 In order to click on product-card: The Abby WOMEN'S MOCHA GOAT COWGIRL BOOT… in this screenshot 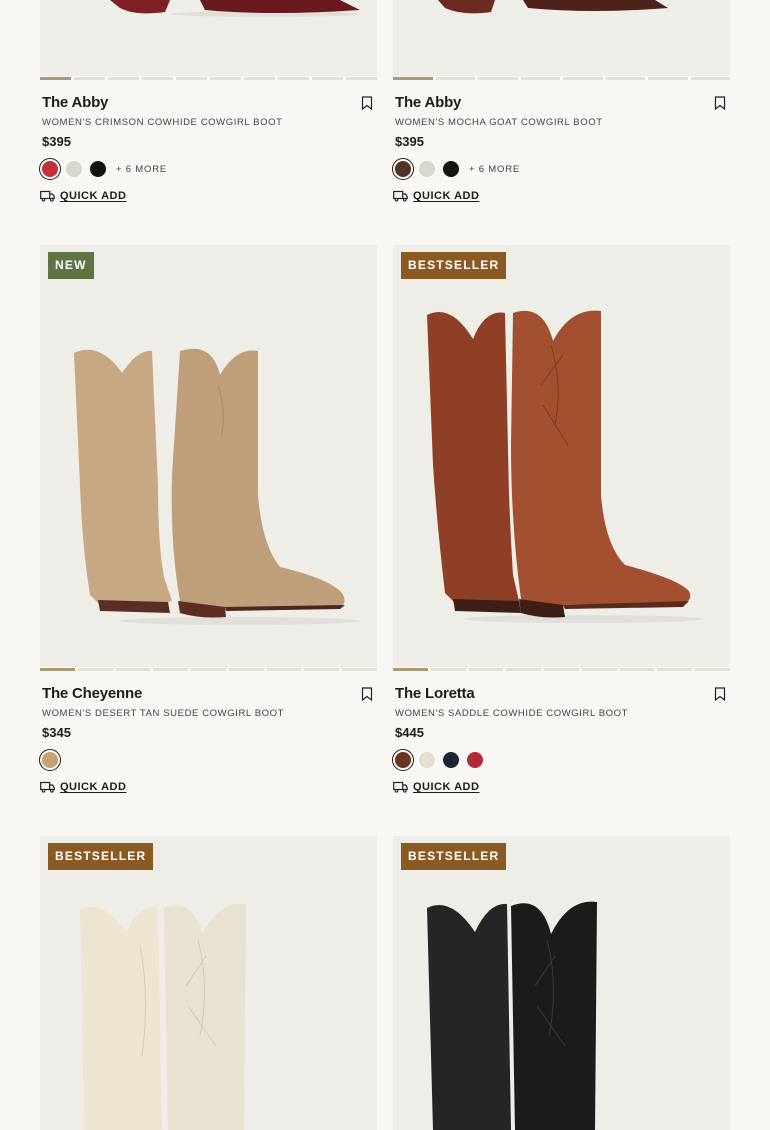, I will do `click(561, 107)`.